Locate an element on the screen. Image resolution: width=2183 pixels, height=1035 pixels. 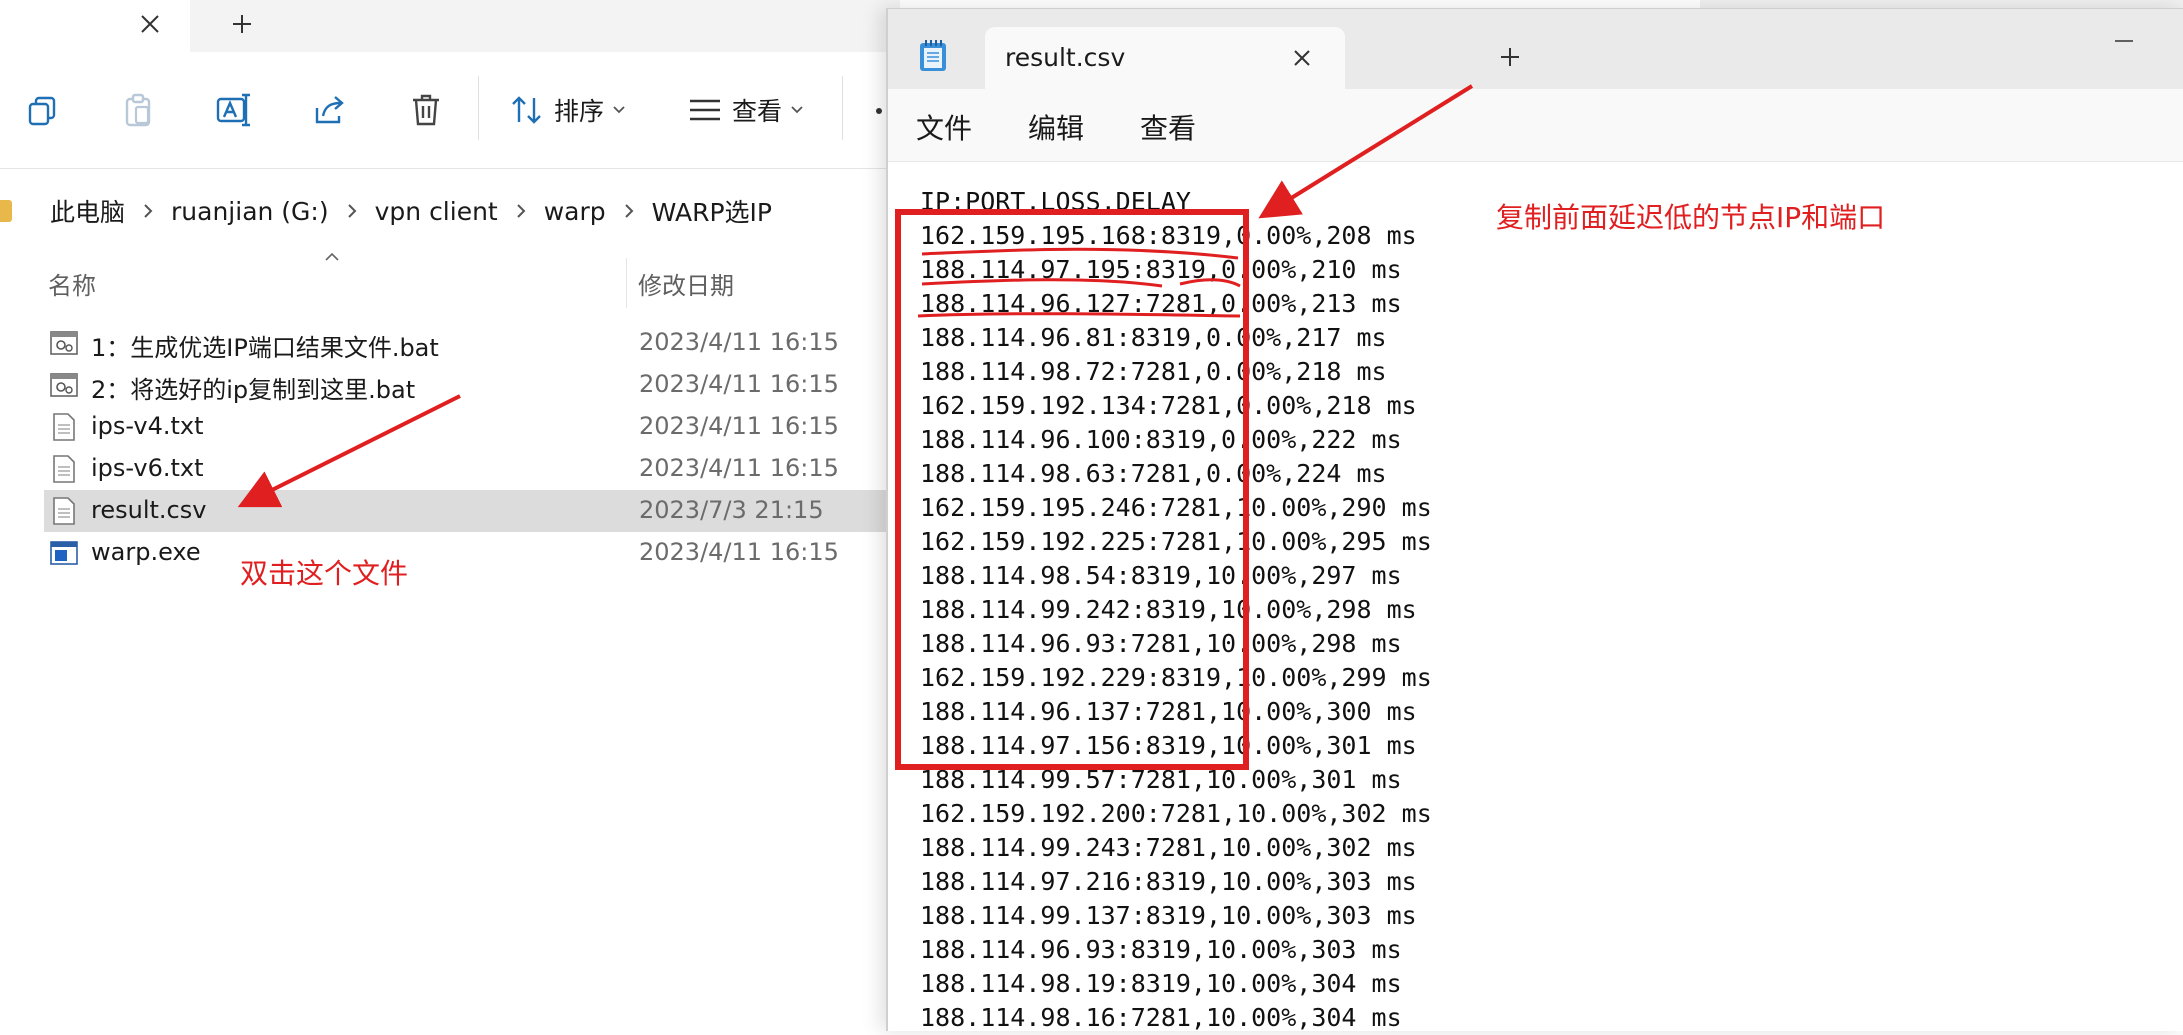
csv-line: 188.114.99.57:7281,10.00%,301 ms is located at coordinates (1161, 779).